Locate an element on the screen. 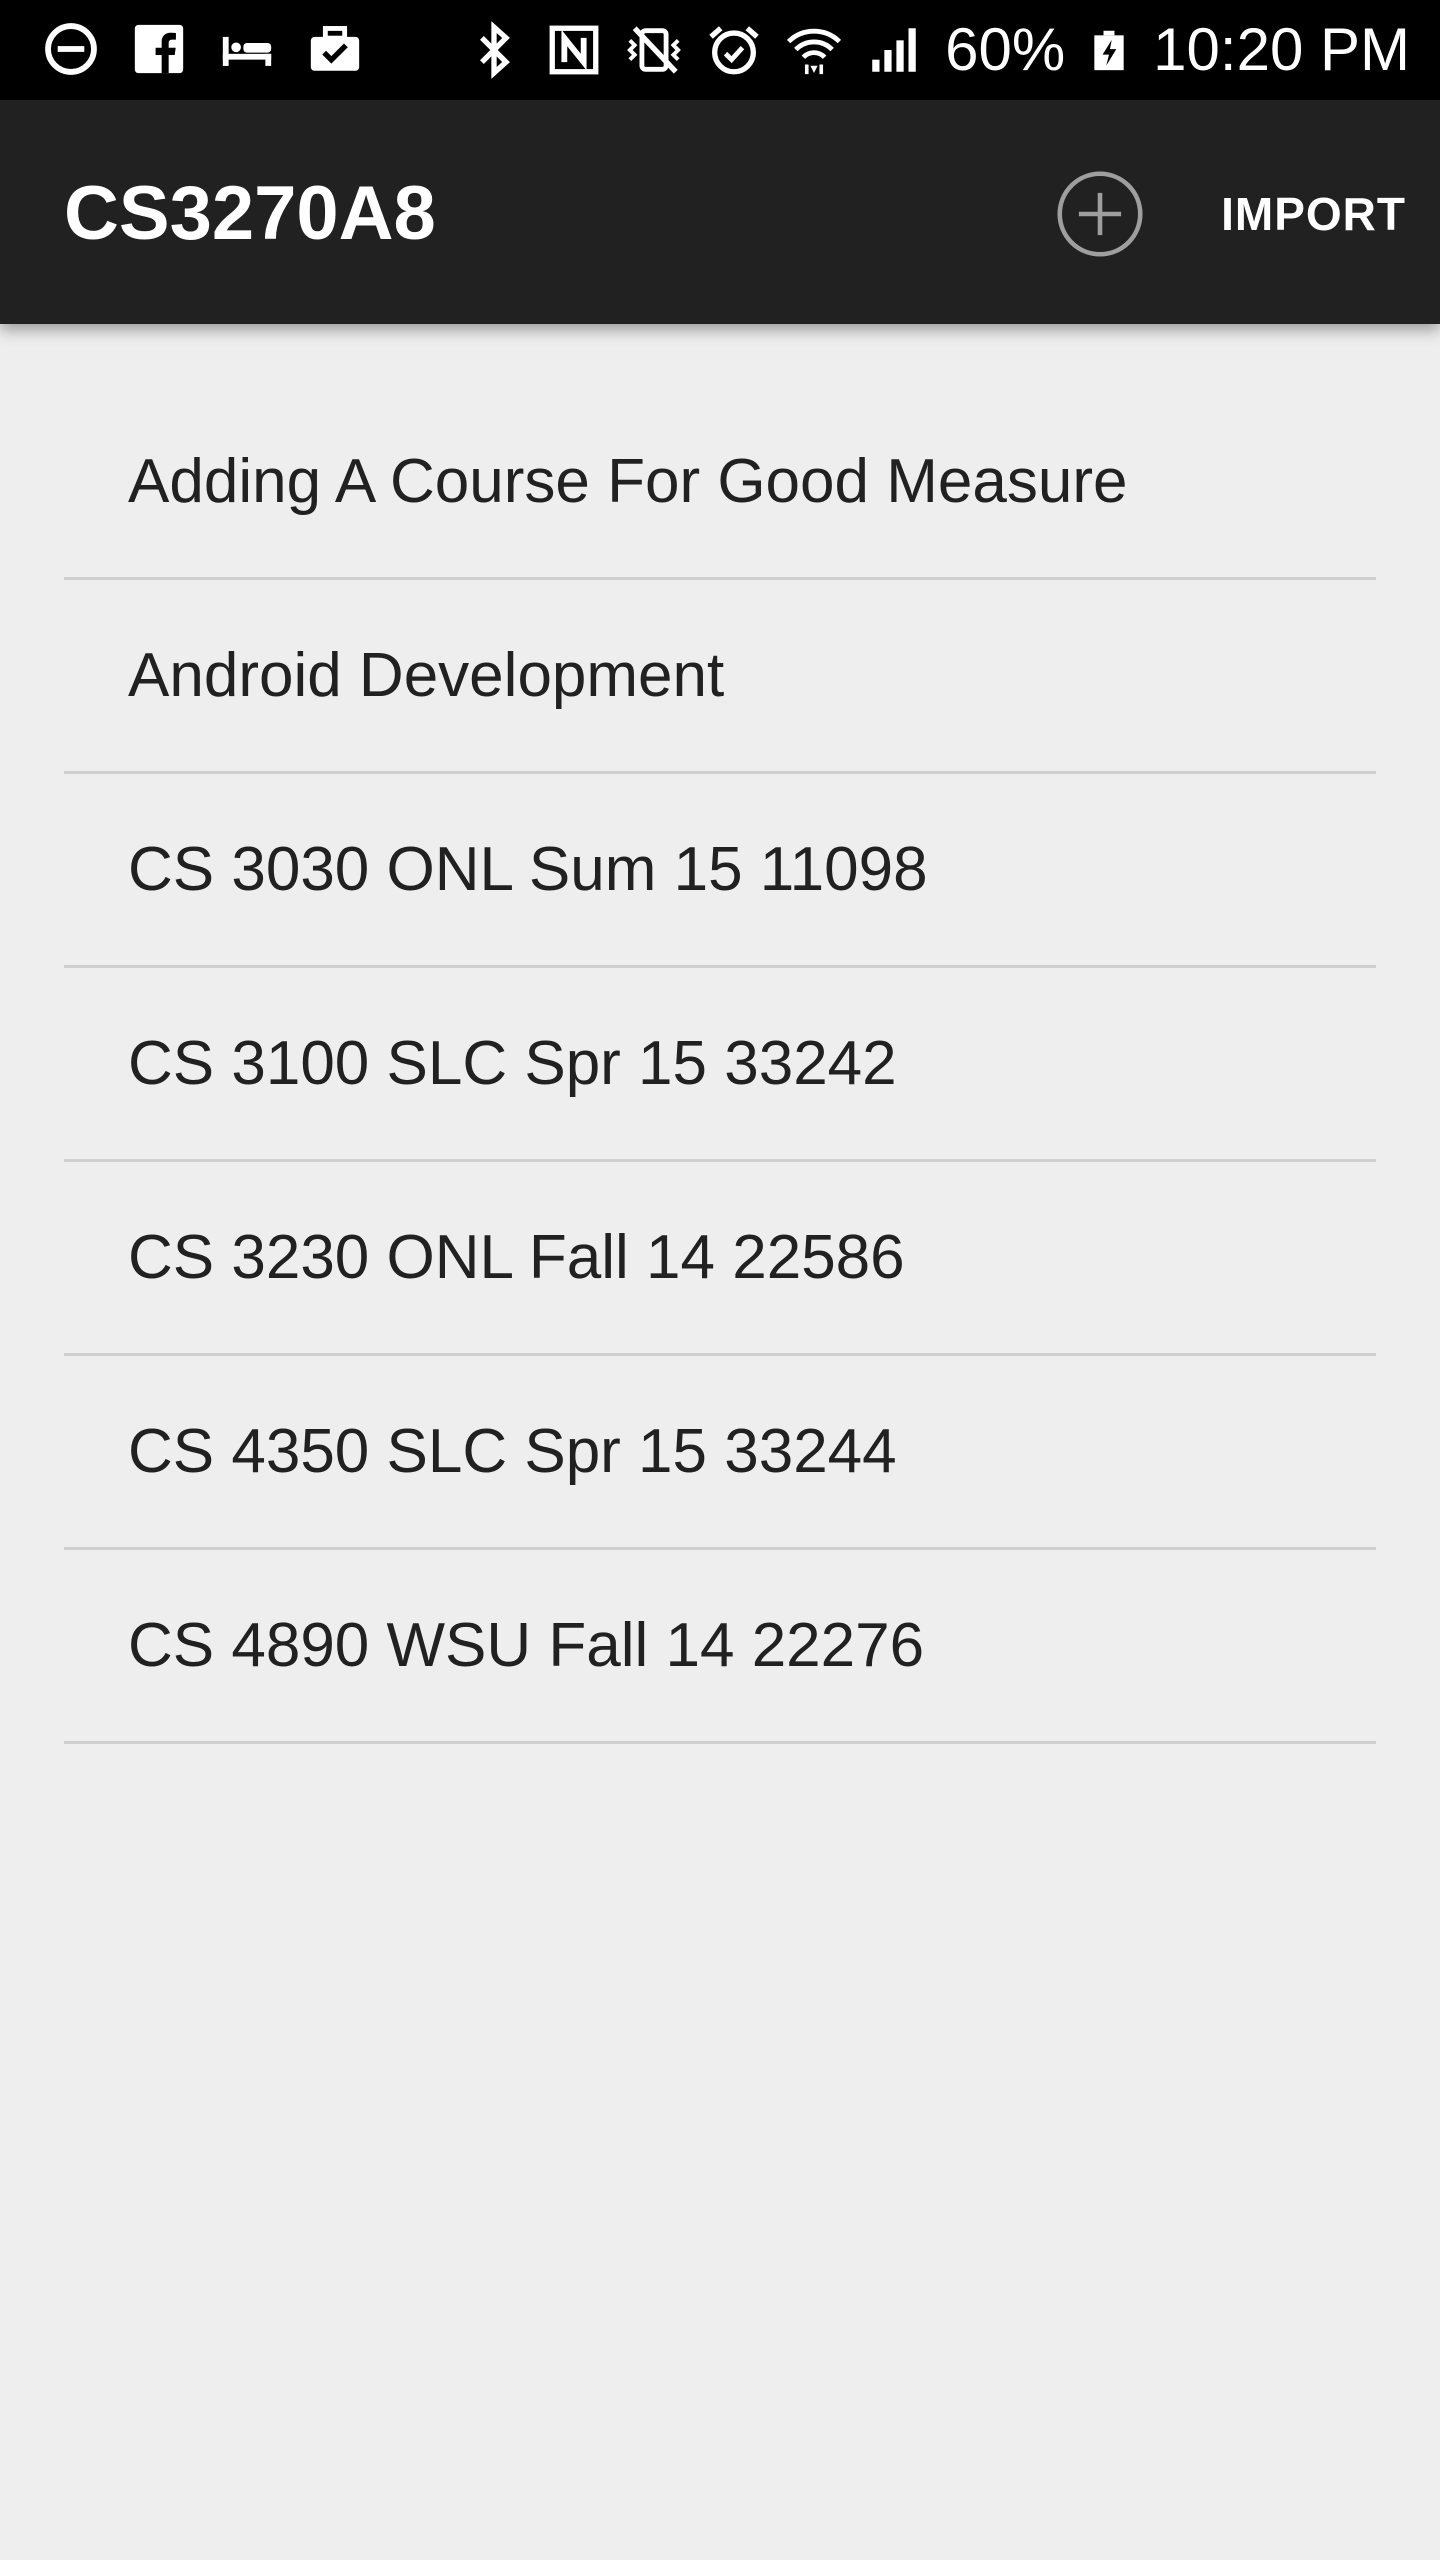 The height and width of the screenshot is (2560, 1440). facebook-icon is located at coordinates (159, 49).